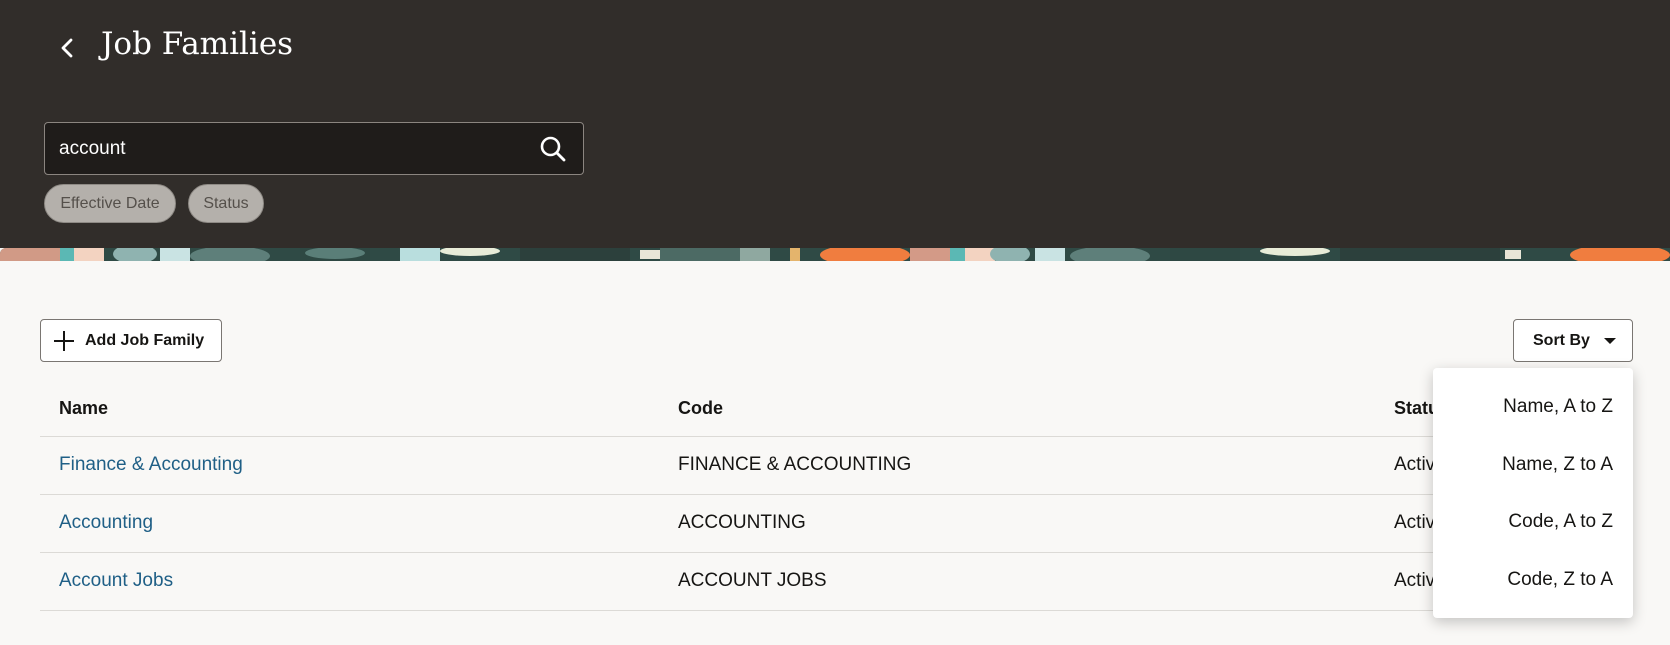 The width and height of the screenshot is (1670, 645). I want to click on filter-chip-effective-date: Effective Date, so click(110, 203).